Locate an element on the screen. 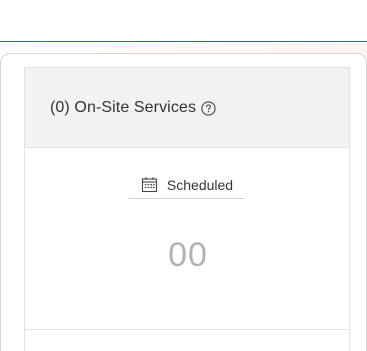  scheduled-count: 00 is located at coordinates (188, 255).